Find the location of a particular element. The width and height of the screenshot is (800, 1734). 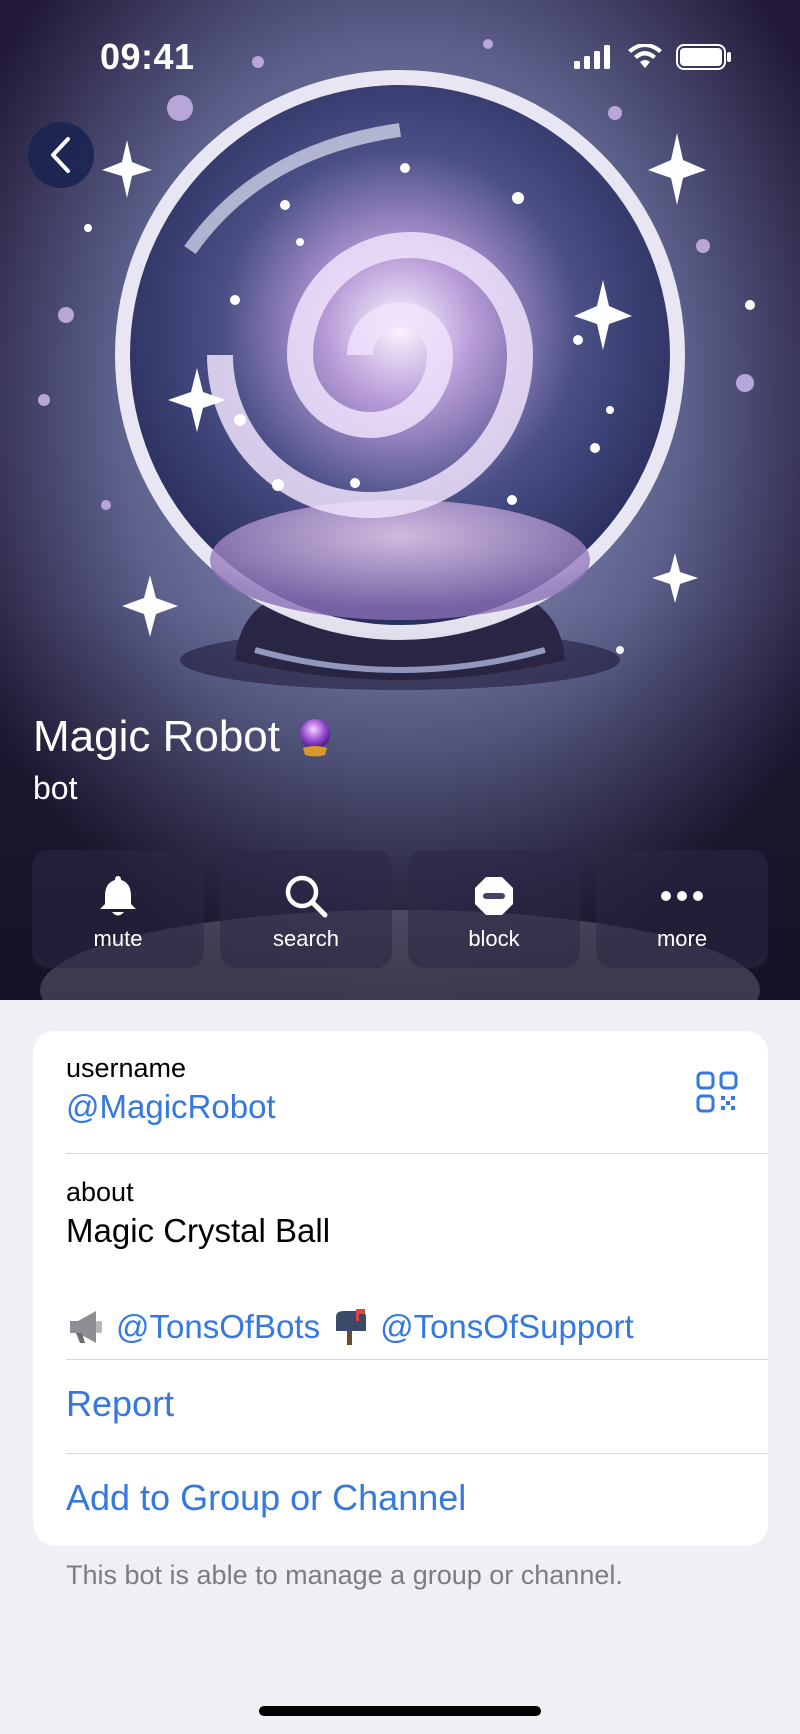

status-bar: 09:41 is located at coordinates (400, 60).